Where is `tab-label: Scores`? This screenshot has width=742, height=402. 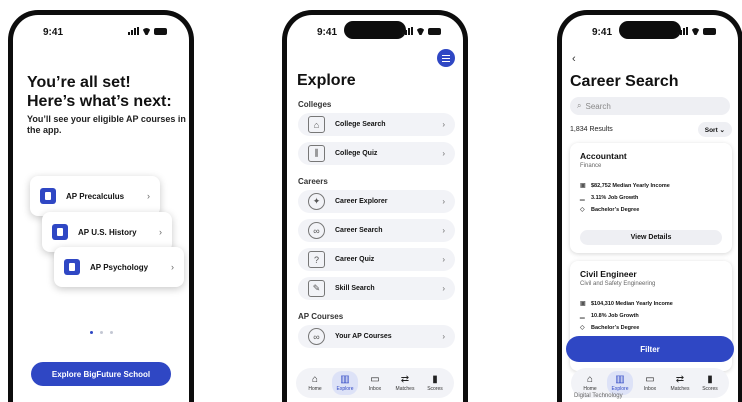 tab-label: Scores is located at coordinates (710, 389).